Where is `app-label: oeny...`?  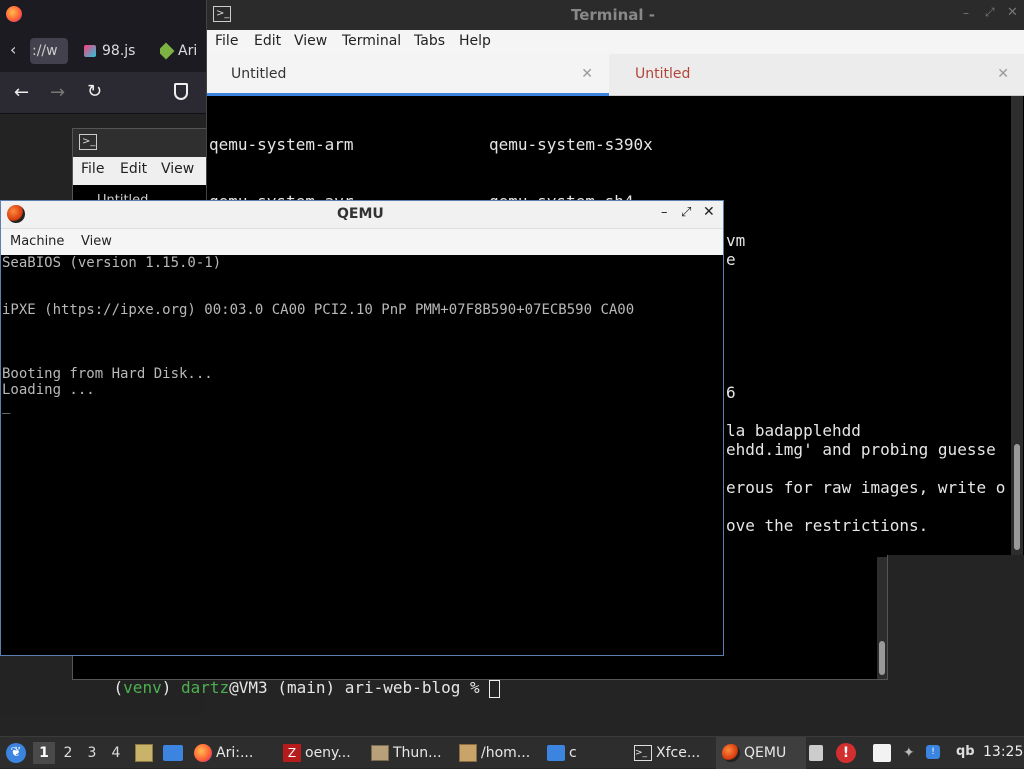 app-label: oeny... is located at coordinates (328, 753).